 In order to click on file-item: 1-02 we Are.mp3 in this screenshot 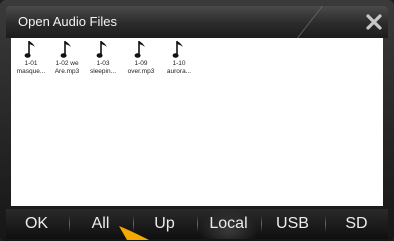, I will do `click(67, 60)`.